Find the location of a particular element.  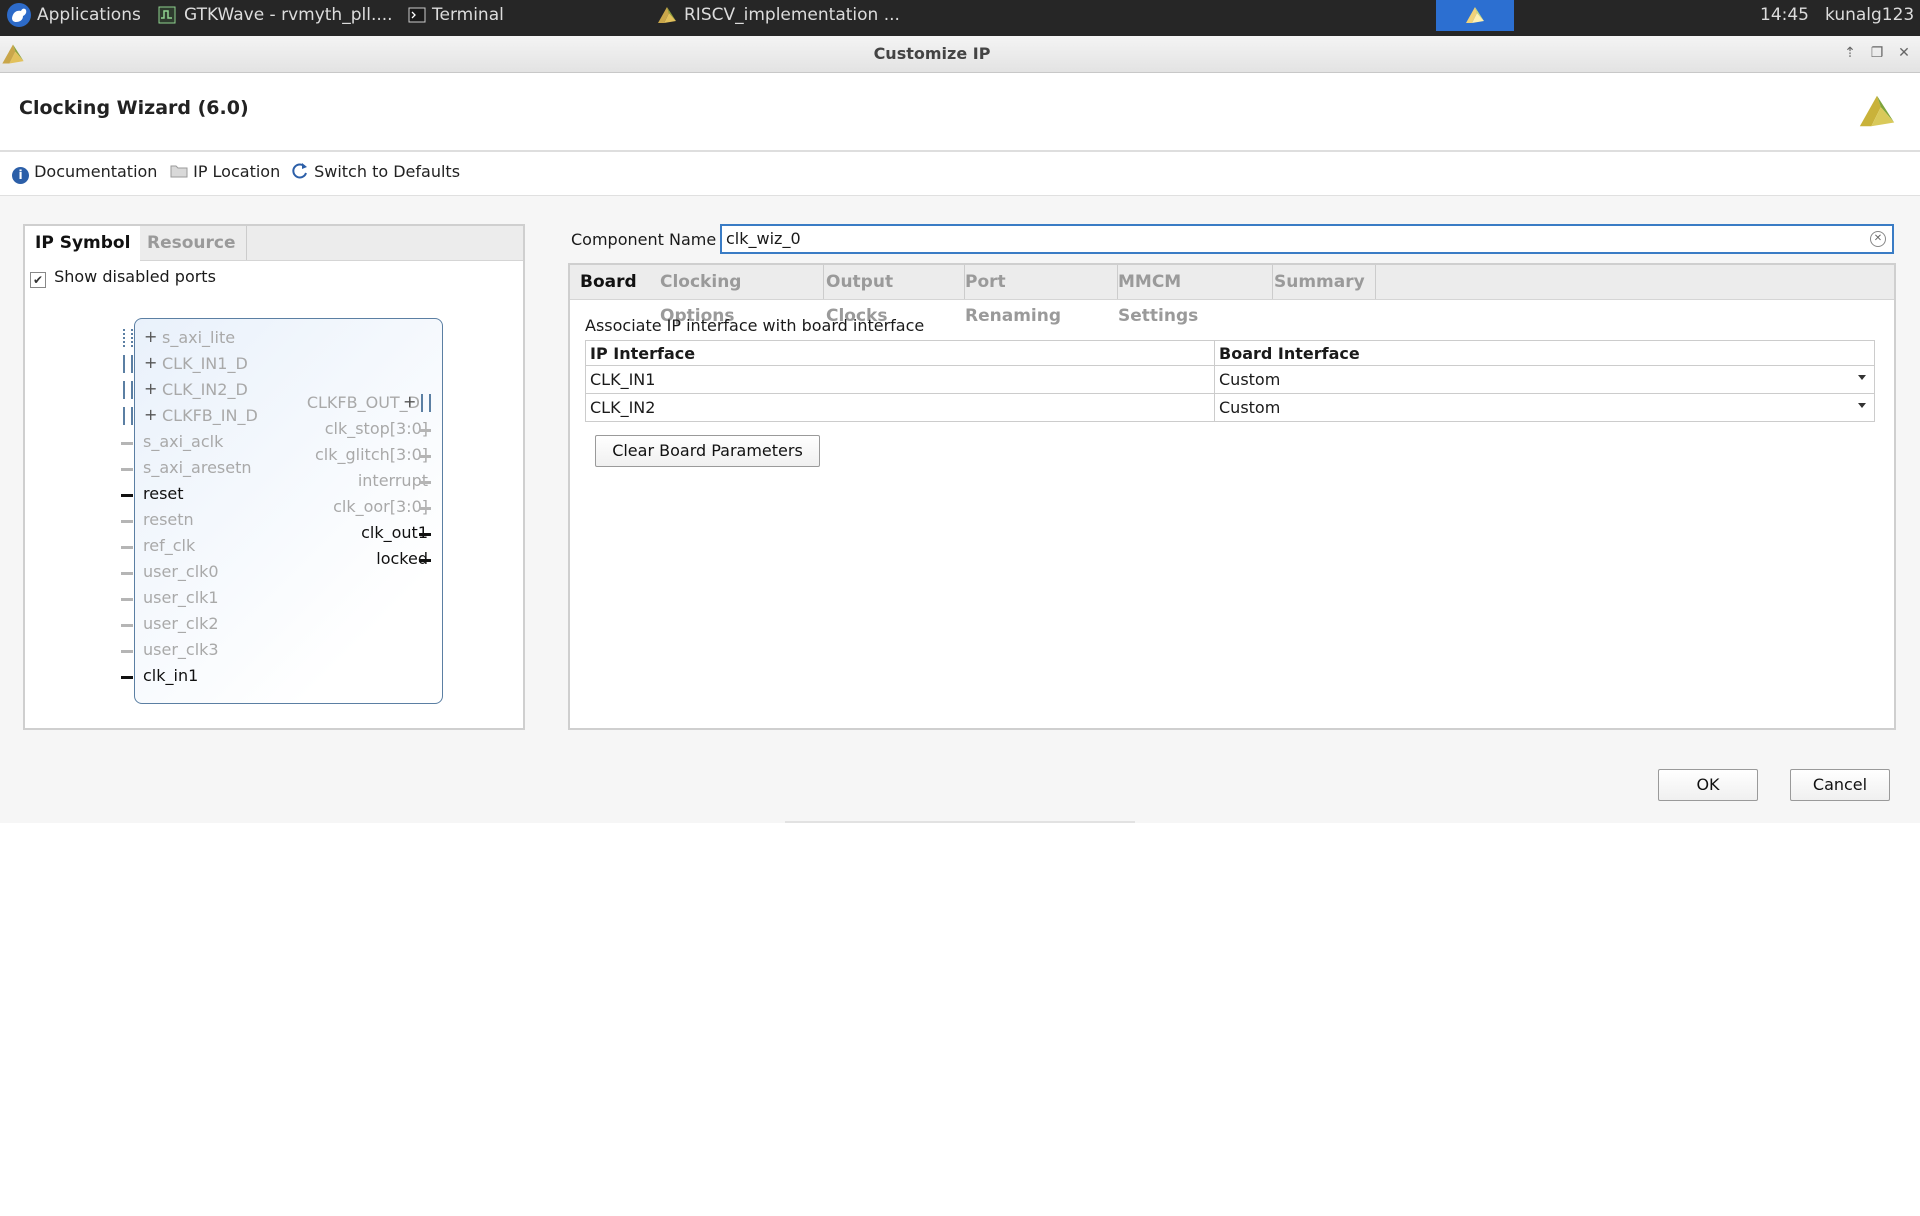

gtkwave-icon is located at coordinates (167, 15).